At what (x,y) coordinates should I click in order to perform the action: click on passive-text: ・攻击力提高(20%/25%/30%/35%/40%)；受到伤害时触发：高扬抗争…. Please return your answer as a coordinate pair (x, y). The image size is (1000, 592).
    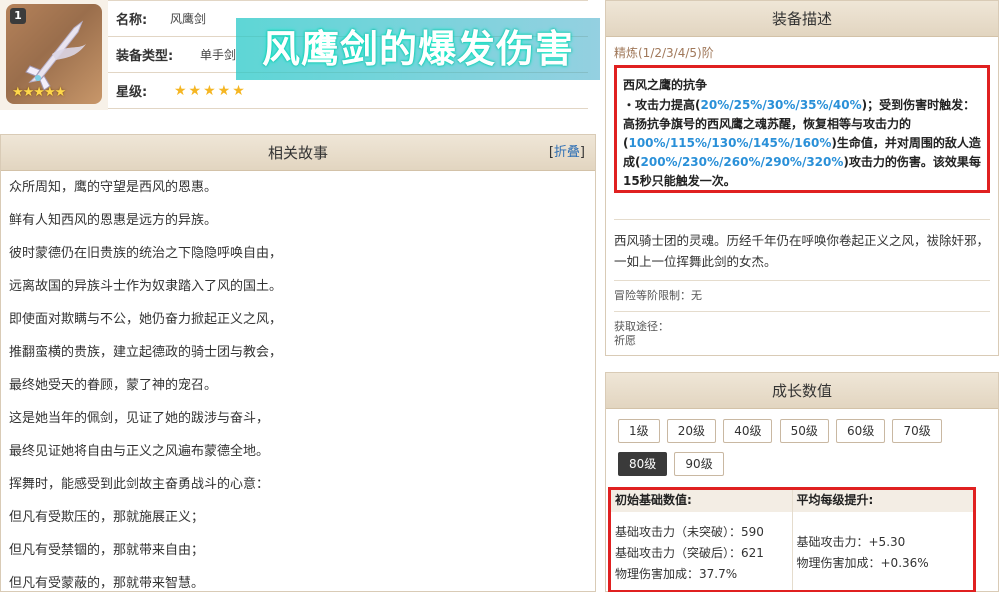
    Looking at the image, I should click on (802, 143).